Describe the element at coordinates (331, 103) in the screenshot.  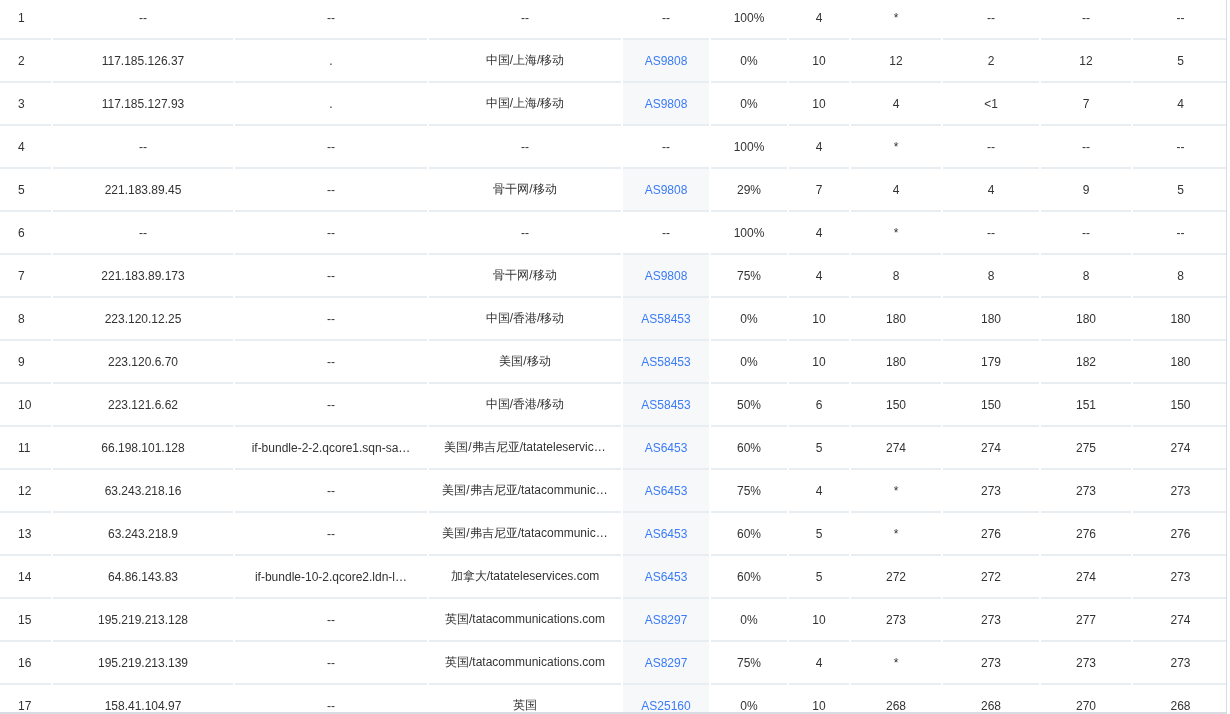
I see `table-cell: .` at that location.